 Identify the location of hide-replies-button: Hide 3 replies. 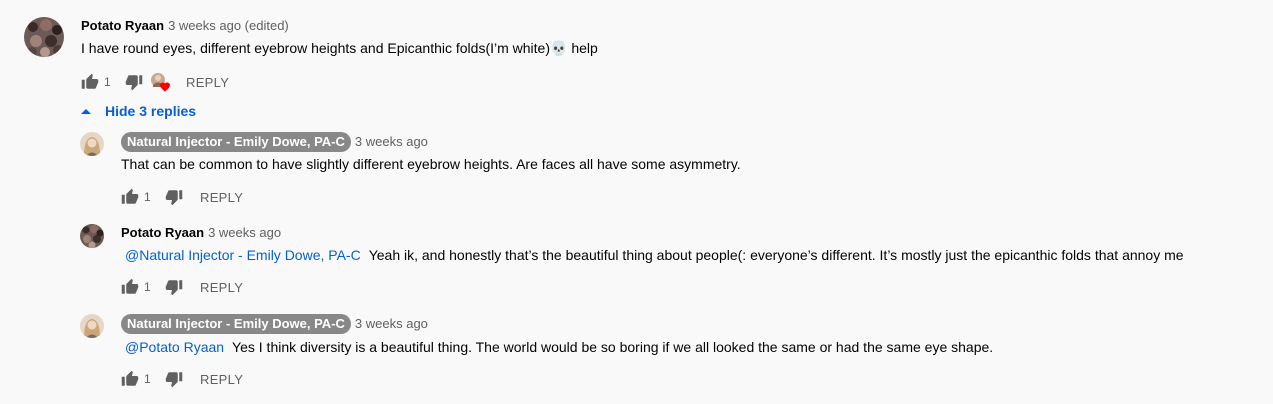
(138, 111).